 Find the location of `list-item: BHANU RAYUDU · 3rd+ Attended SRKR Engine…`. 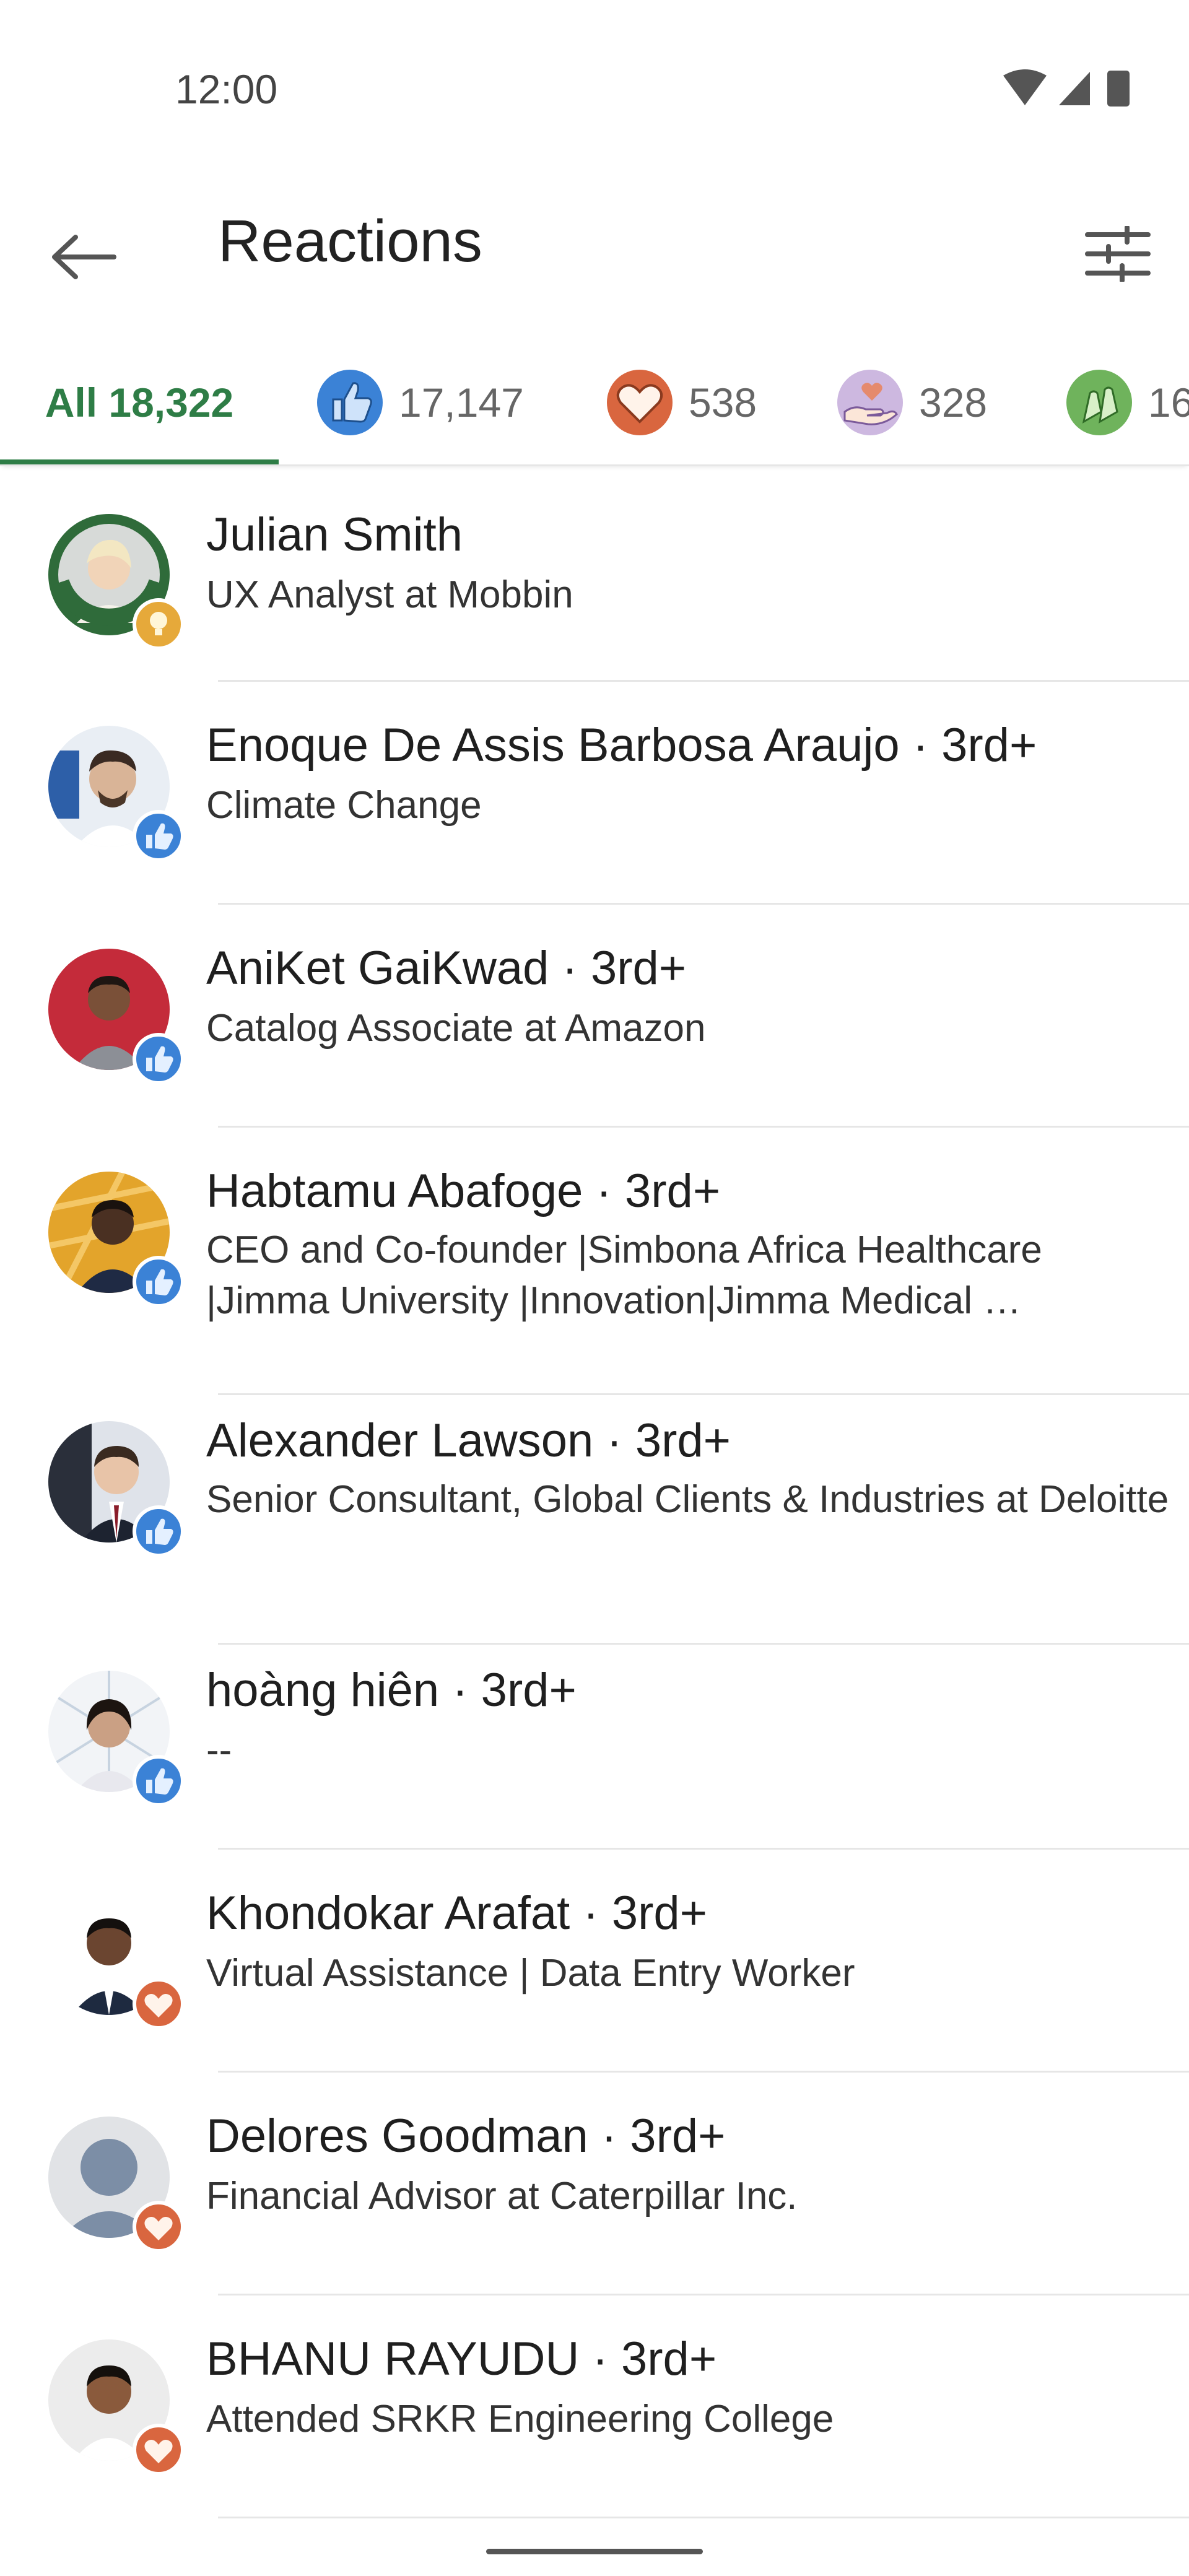

list-item: BHANU RAYUDU · 3rd+ Attended SRKR Engine… is located at coordinates (594, 2422).